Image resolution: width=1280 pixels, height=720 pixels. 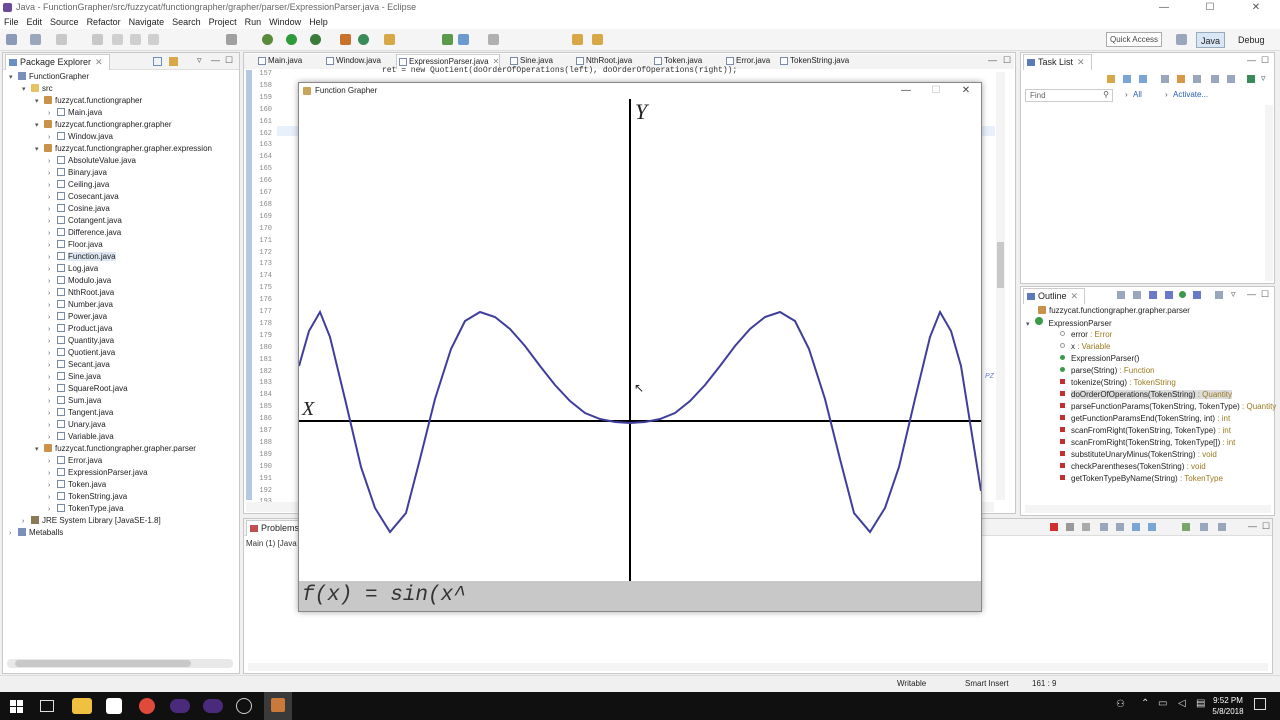 I want to click on tree-item-file: › Floor.java, so click(x=75, y=245).